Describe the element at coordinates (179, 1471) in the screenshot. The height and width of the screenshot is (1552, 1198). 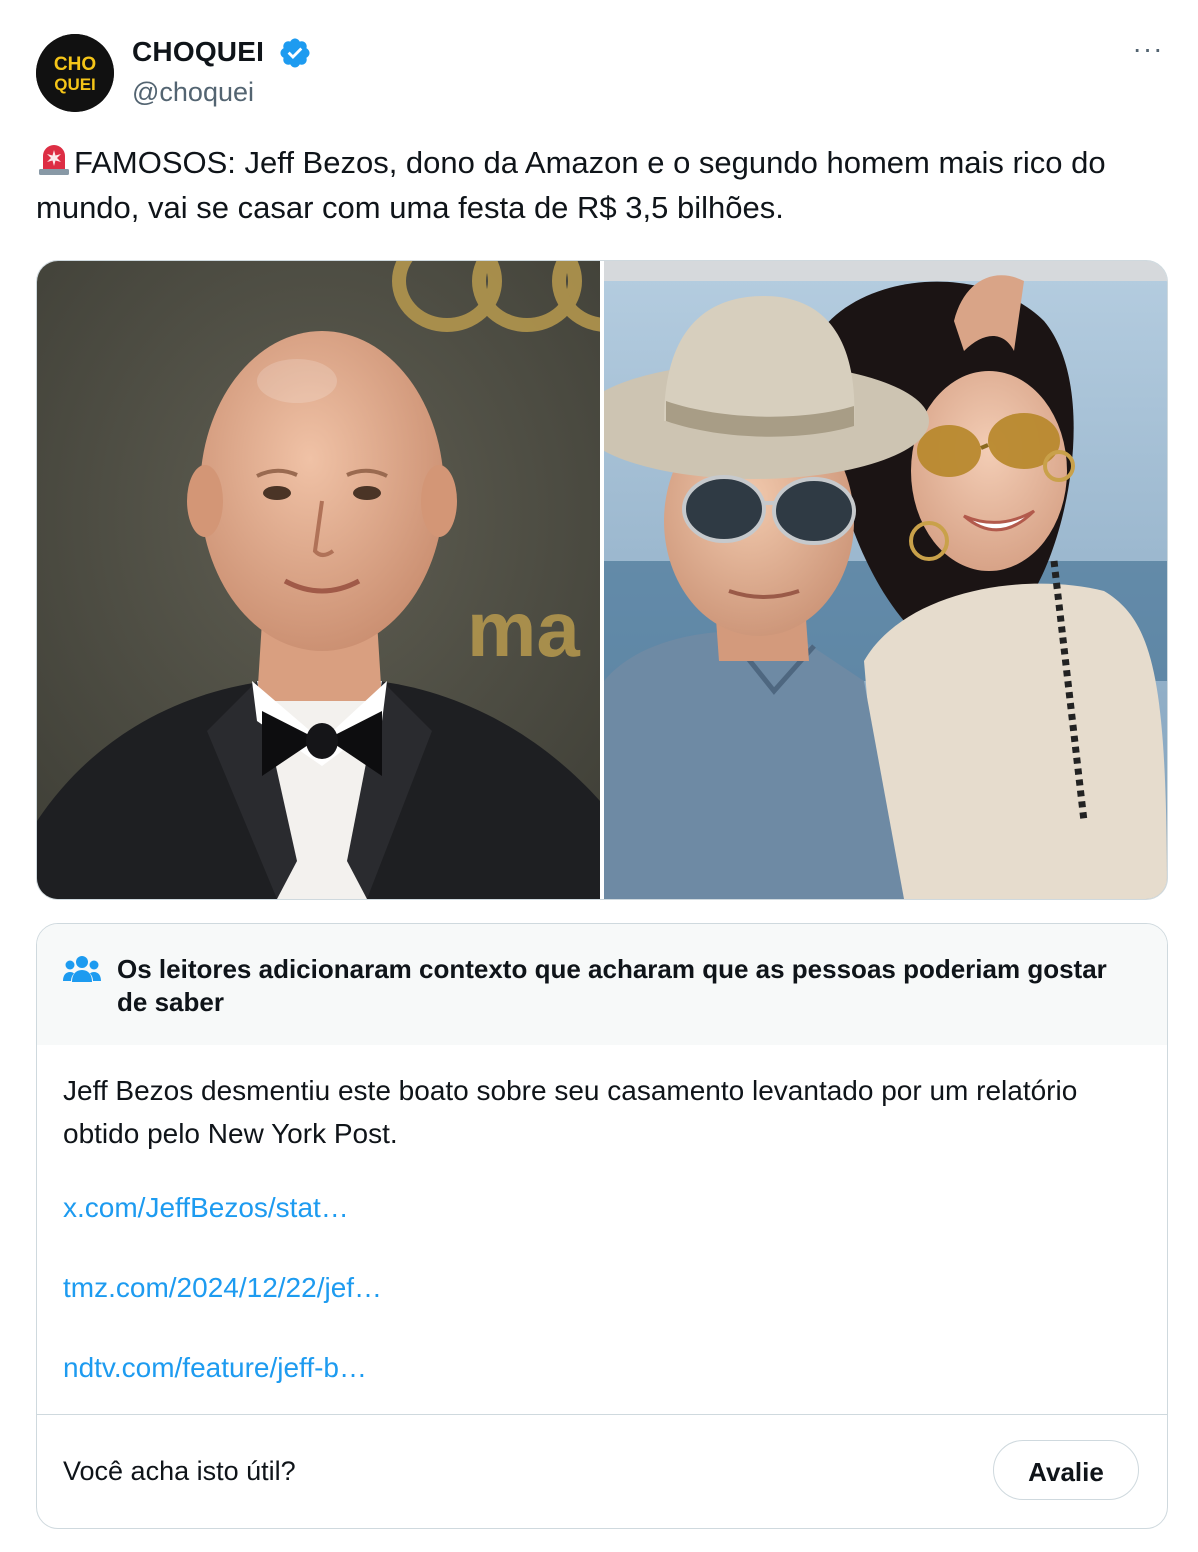
I see `helpful-question: Você acha isto útil?` at that location.